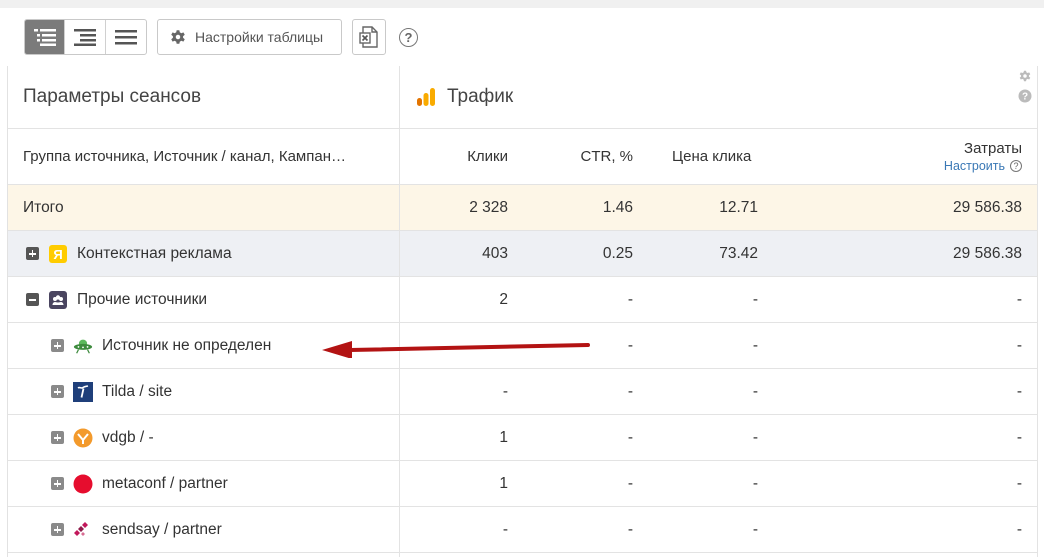 This screenshot has width=1044, height=557. I want to click on excel-icon, so click(368, 37).